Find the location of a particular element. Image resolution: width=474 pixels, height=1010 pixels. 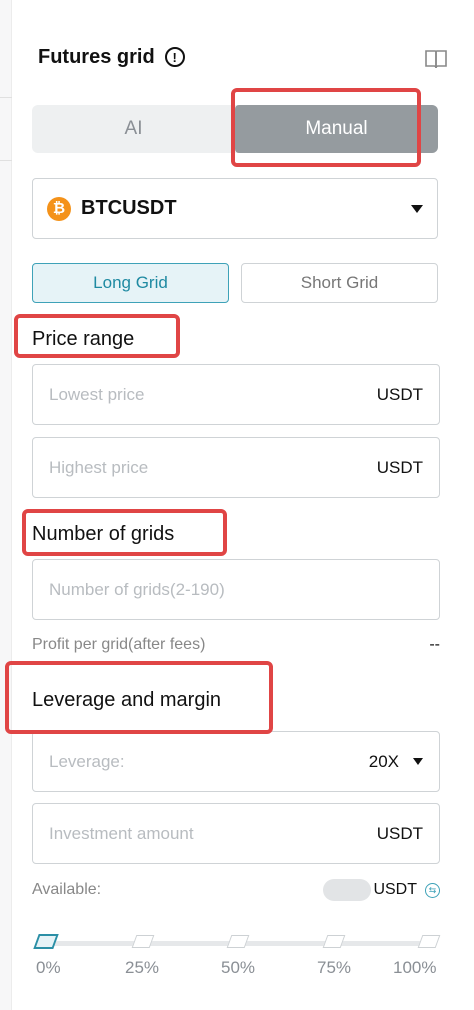

leverage-value: 20X is located at coordinates (383, 761).